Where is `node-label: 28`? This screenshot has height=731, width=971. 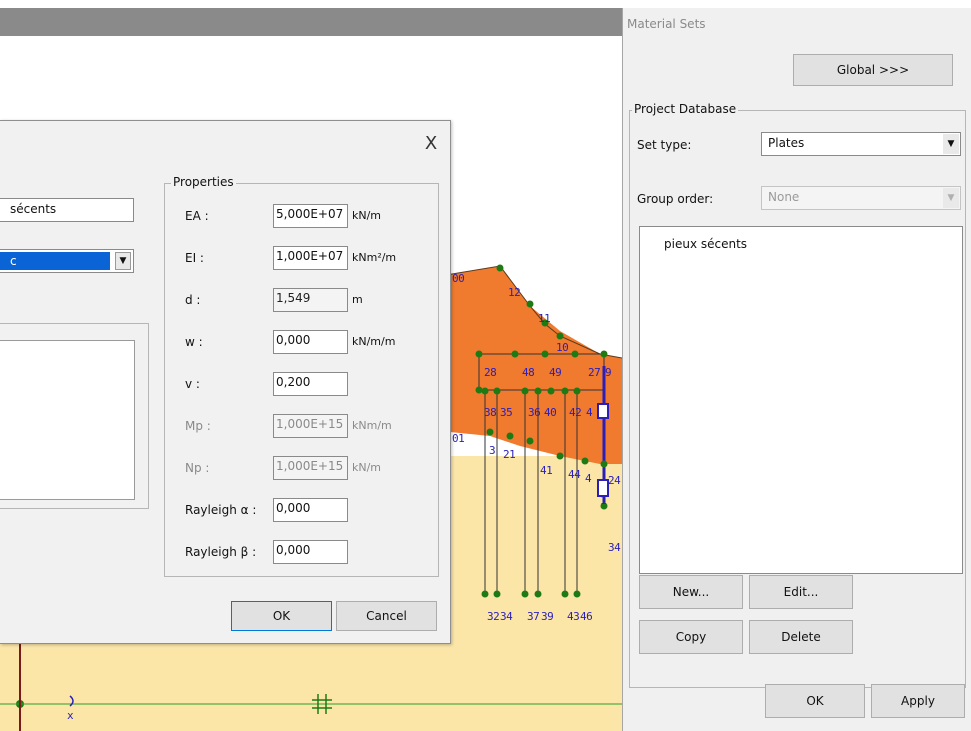
node-label: 28 is located at coordinates (490, 372).